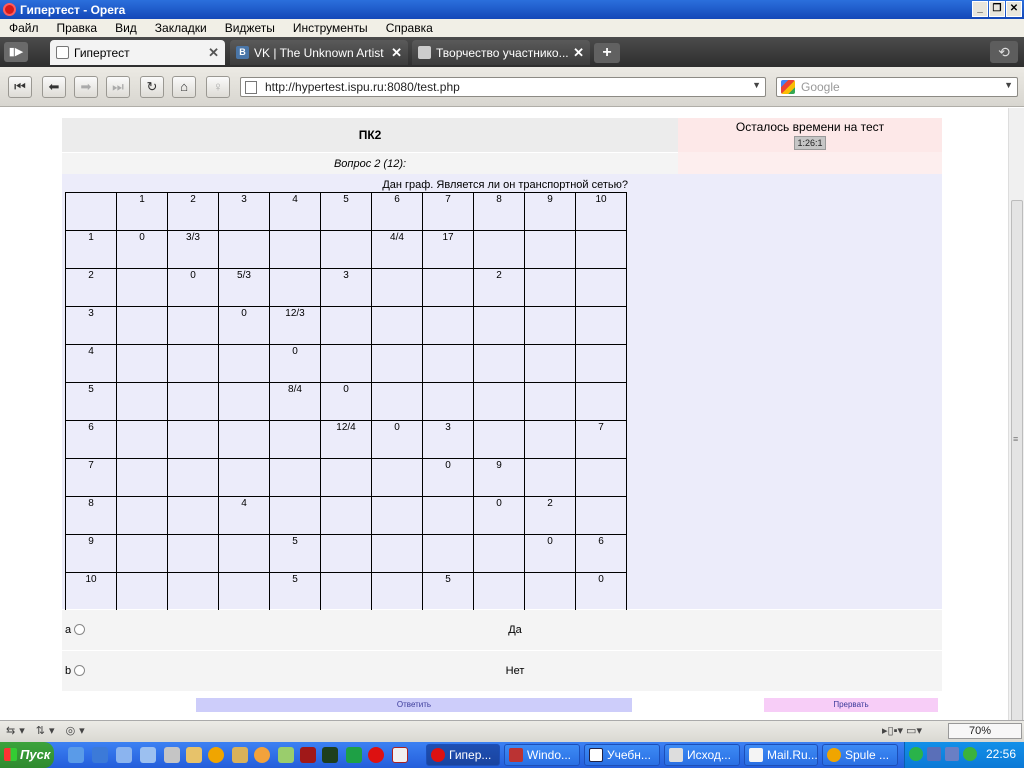 The image size is (1024, 768). I want to click on menu-bookmarks: Закладки, so click(181, 28).